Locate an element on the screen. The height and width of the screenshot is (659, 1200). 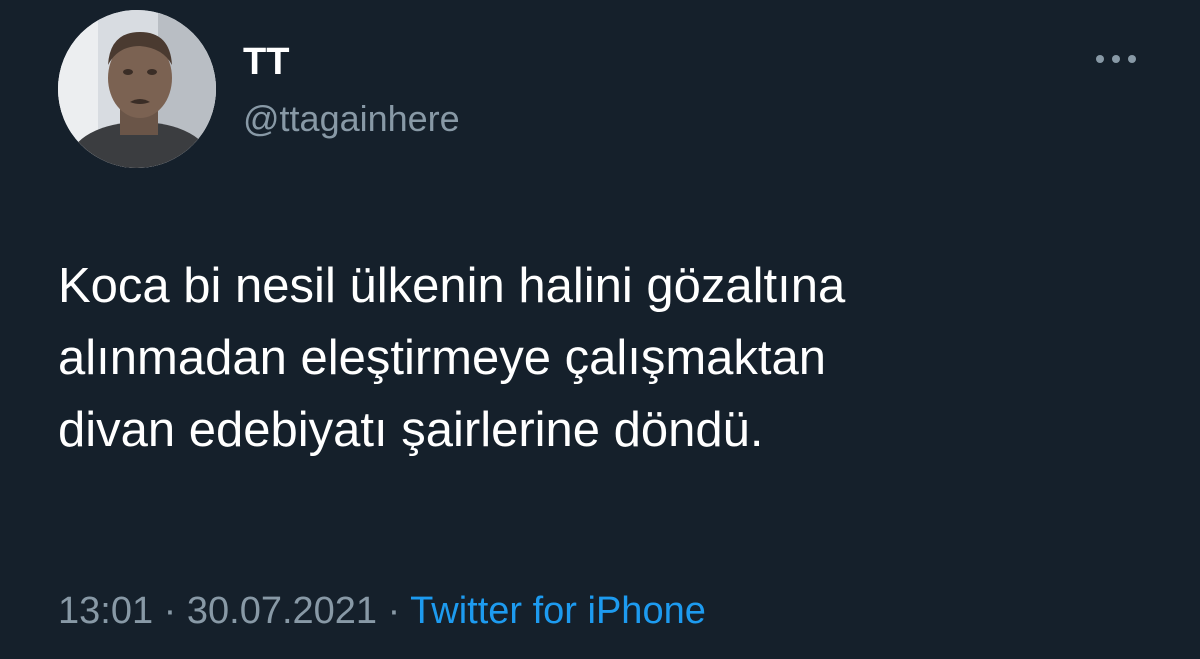
more-horizontal-icon is located at coordinates (1116, 59).